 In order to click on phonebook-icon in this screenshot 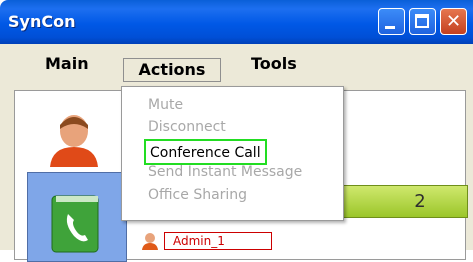, I will do `click(75, 224)`.